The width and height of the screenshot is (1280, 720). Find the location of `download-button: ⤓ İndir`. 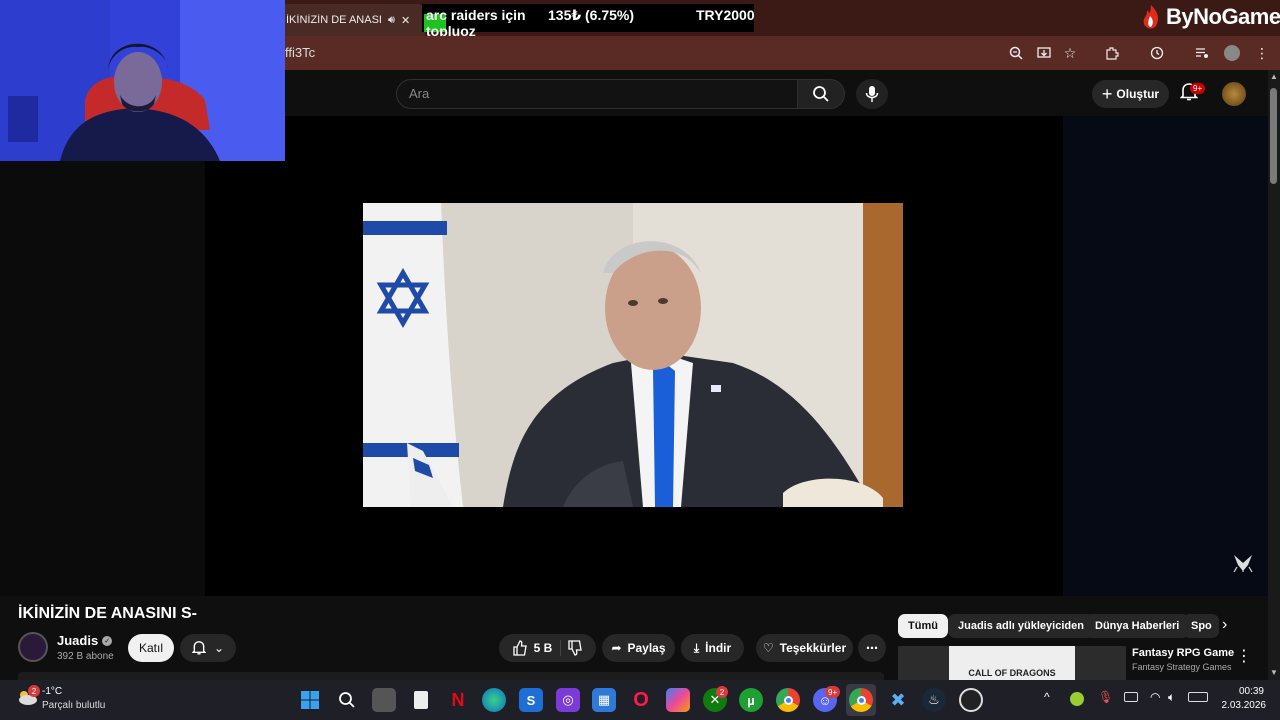

download-button: ⤓ İndir is located at coordinates (712, 648).